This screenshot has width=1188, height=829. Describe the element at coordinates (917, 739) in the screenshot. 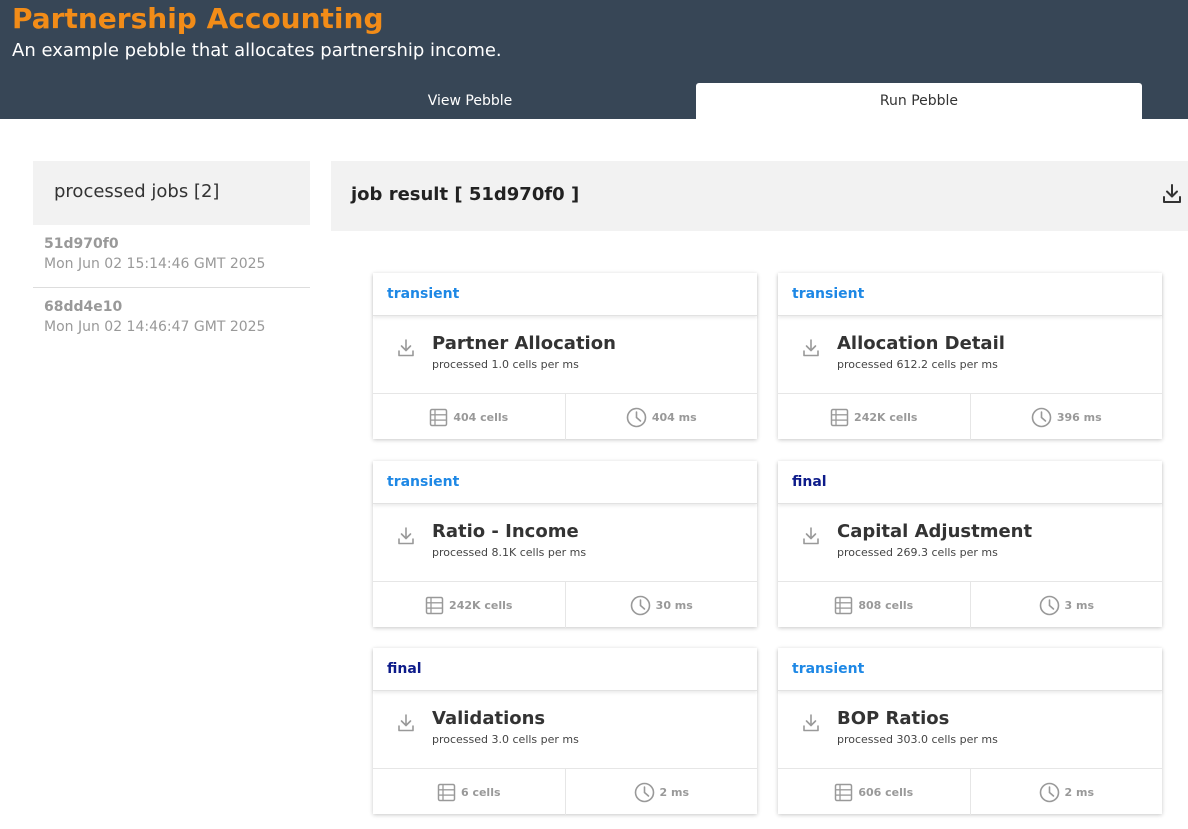

I see `card-processing-rate: processed 303.0 cells per ms` at that location.